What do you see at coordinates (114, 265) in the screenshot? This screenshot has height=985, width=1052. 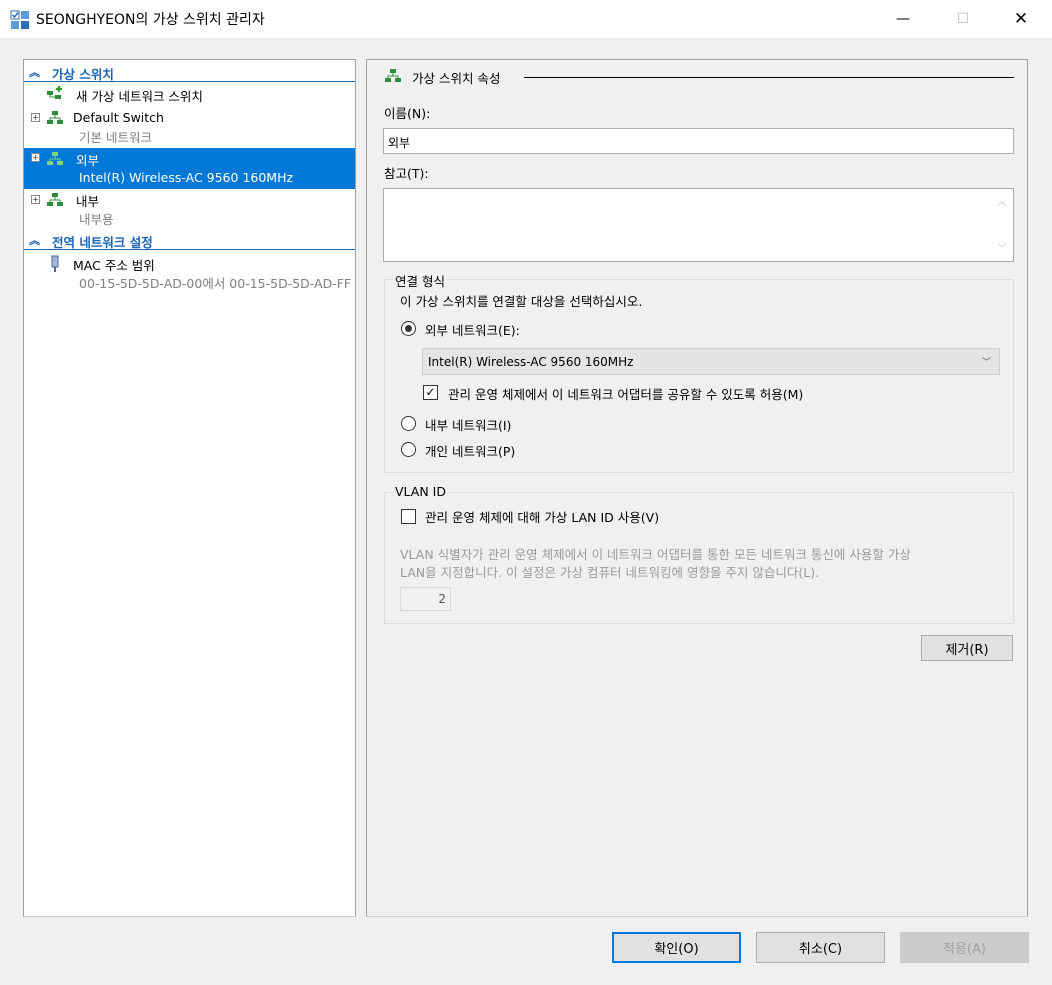 I see `mac-range-label: MAC 주소 범위` at bounding box center [114, 265].